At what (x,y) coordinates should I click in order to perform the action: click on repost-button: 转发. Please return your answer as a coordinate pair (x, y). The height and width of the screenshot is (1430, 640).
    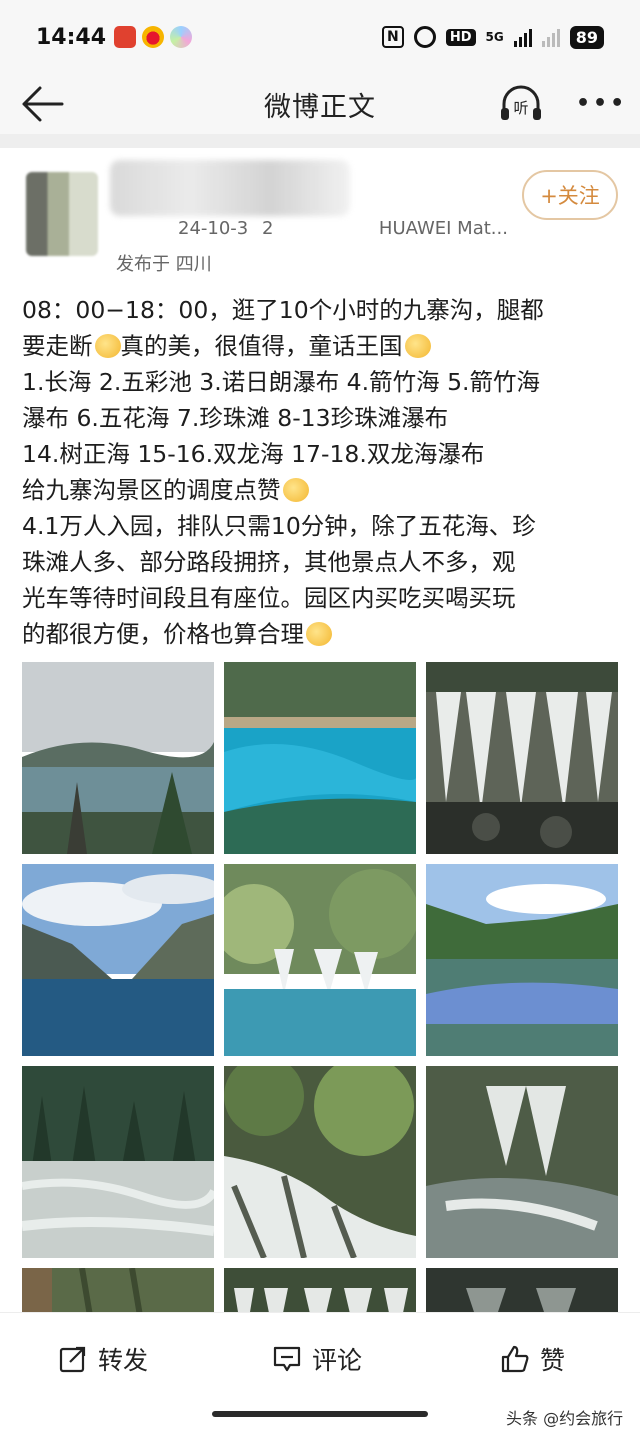
    Looking at the image, I should click on (103, 1359).